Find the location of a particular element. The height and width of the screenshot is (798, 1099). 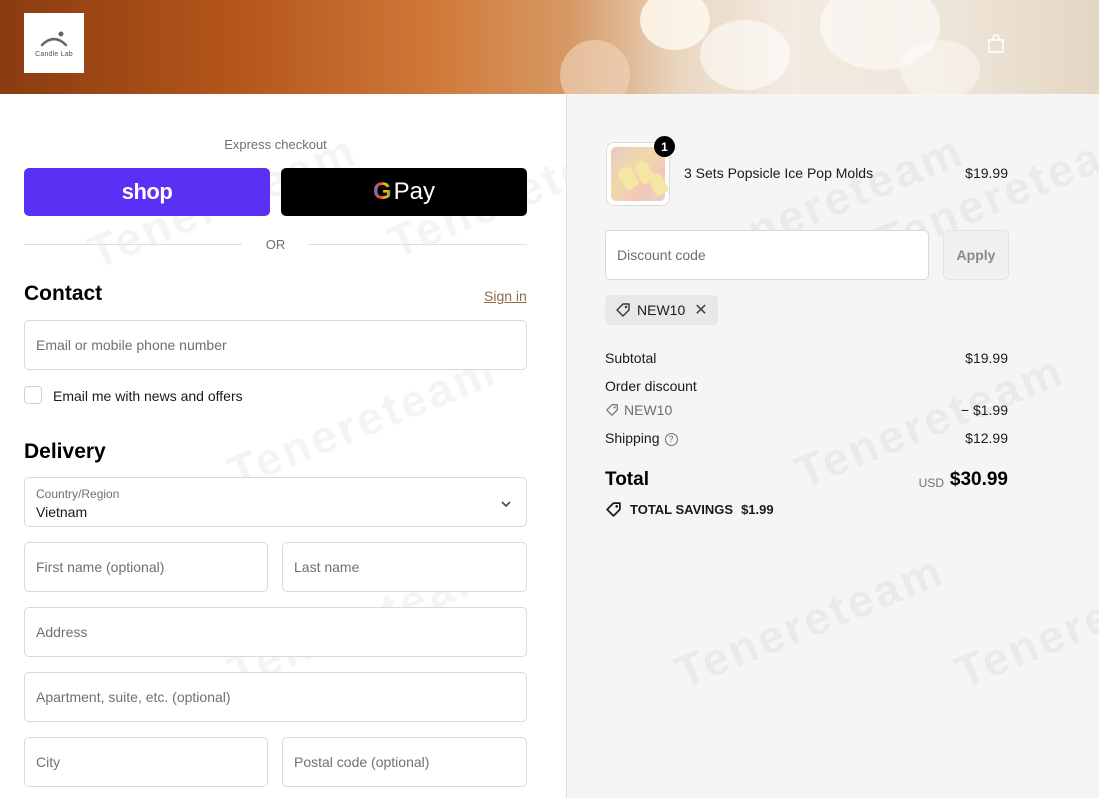

applied-discount-tag: NEW10 ✕ is located at coordinates (661, 310).